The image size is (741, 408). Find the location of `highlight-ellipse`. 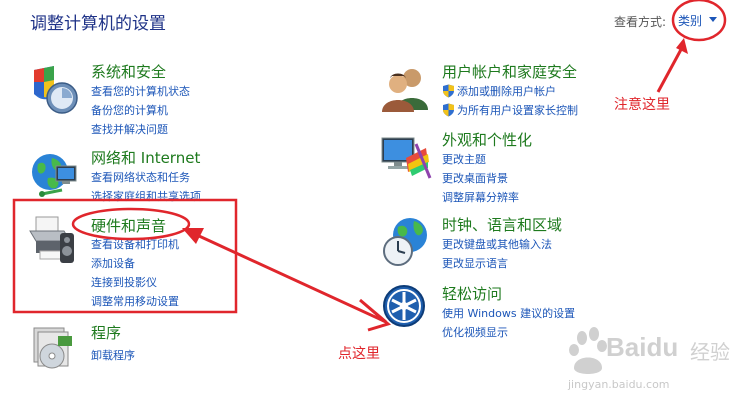

highlight-ellipse is located at coordinates (131, 224).